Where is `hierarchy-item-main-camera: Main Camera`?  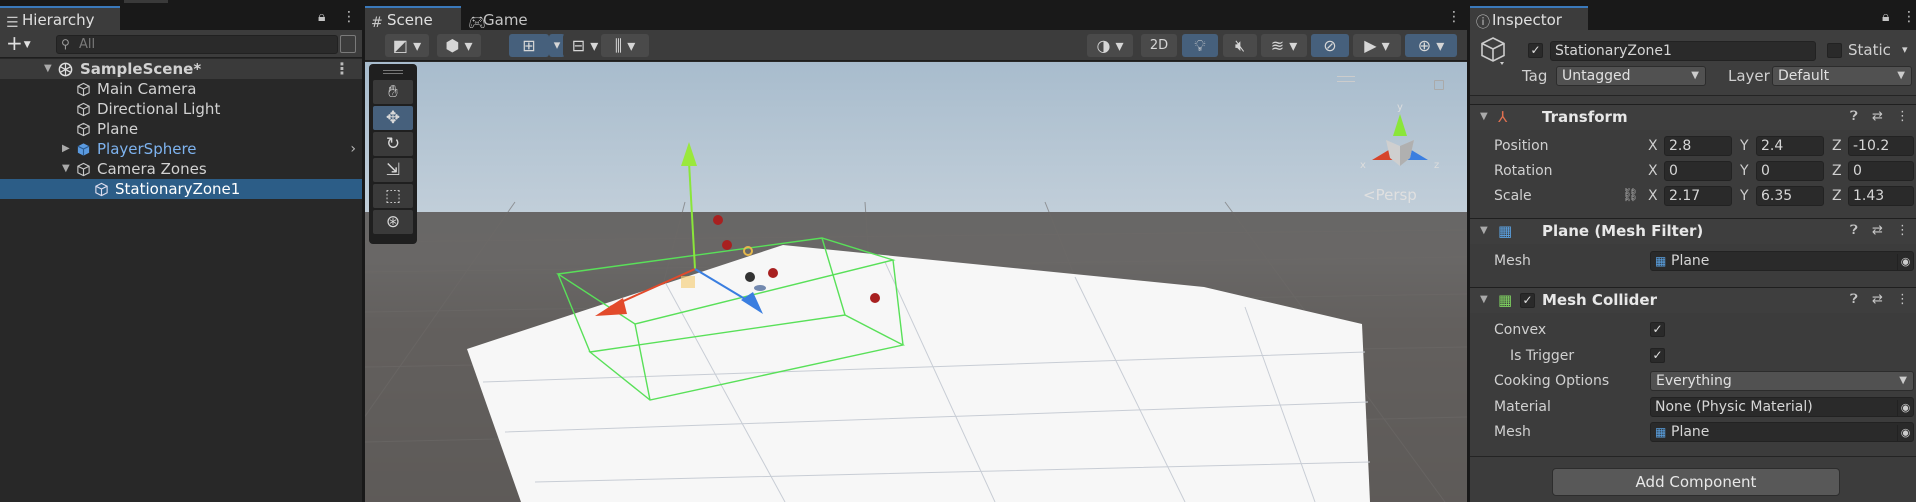 hierarchy-item-main-camera: Main Camera is located at coordinates (181, 89).